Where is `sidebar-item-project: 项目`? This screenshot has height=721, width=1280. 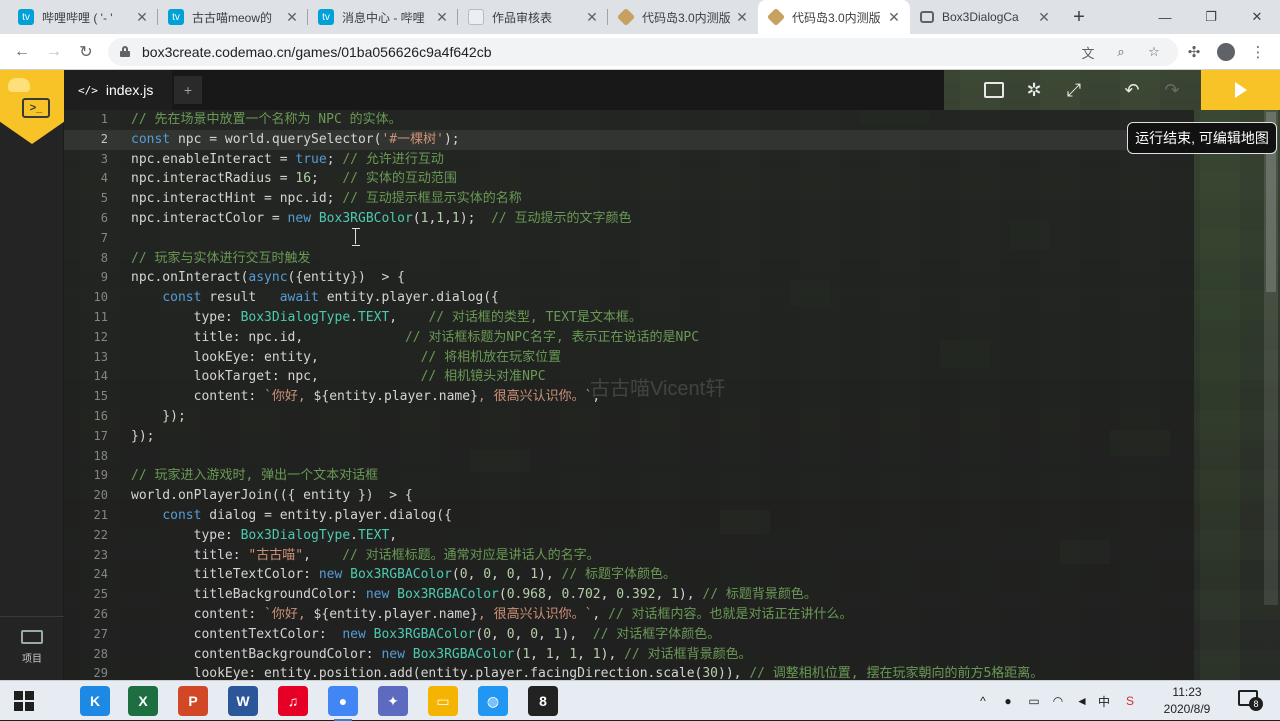 sidebar-item-project: 项目 is located at coordinates (32, 647).